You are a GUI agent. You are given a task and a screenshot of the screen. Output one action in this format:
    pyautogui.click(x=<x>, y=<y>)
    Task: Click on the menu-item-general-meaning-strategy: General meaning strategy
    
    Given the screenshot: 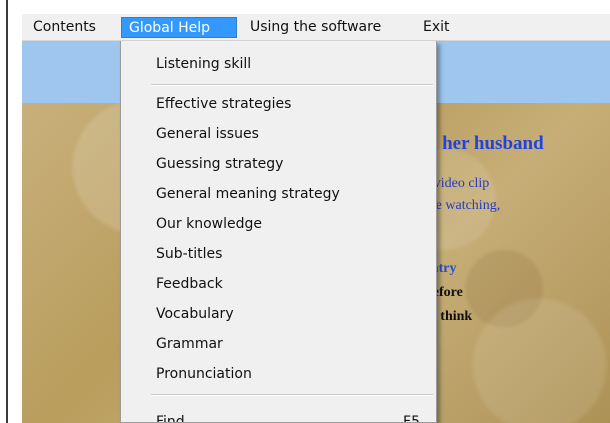 What is the action you would take?
    pyautogui.click(x=278, y=194)
    